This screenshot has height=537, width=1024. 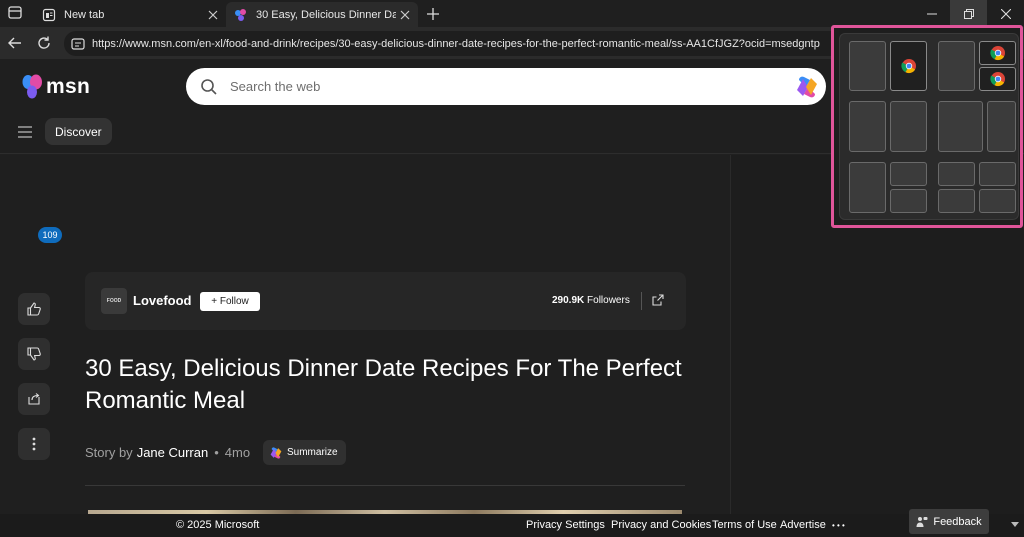 I want to click on search-placeholder: Search the web, so click(x=275, y=86).